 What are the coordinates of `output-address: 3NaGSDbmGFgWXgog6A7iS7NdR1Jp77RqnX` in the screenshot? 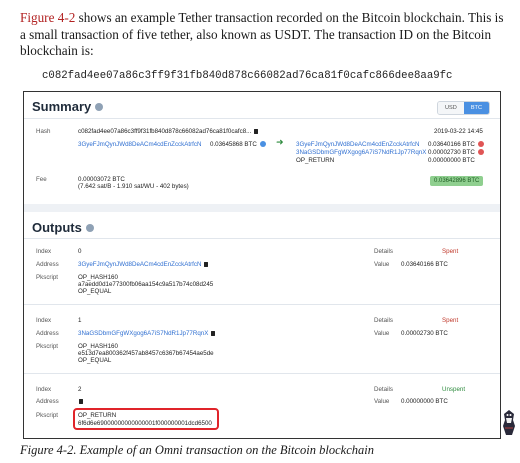 It's located at (143, 333).